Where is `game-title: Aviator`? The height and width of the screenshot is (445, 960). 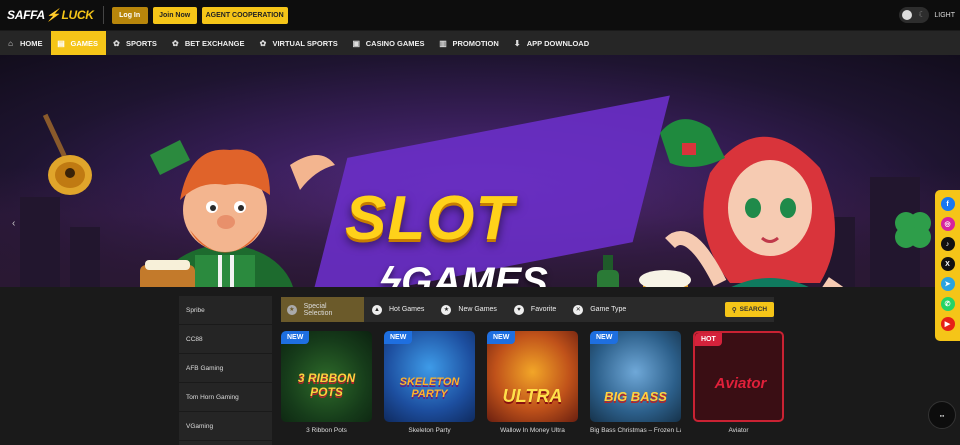 game-title: Aviator is located at coordinates (738, 430).